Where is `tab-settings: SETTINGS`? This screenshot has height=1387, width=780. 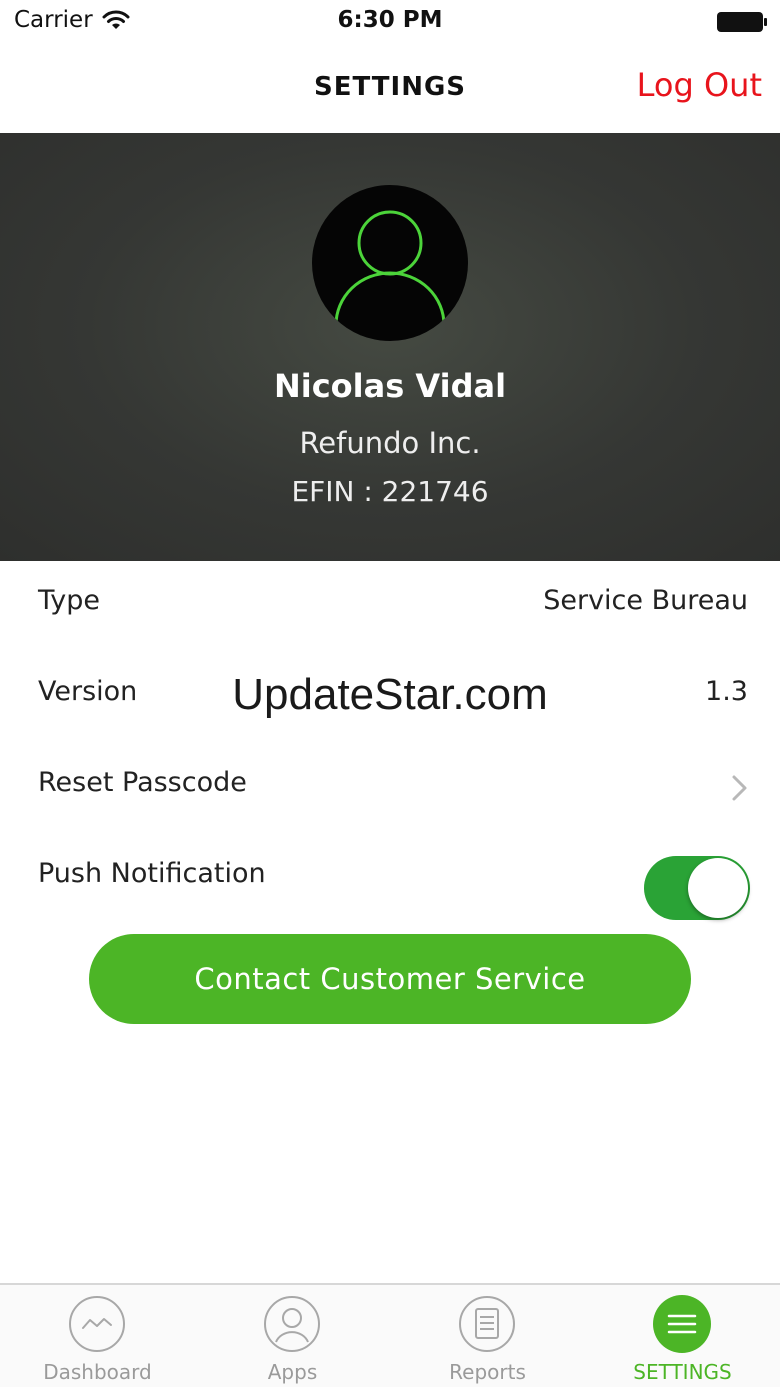 tab-settings: SETTINGS is located at coordinates (682, 1336).